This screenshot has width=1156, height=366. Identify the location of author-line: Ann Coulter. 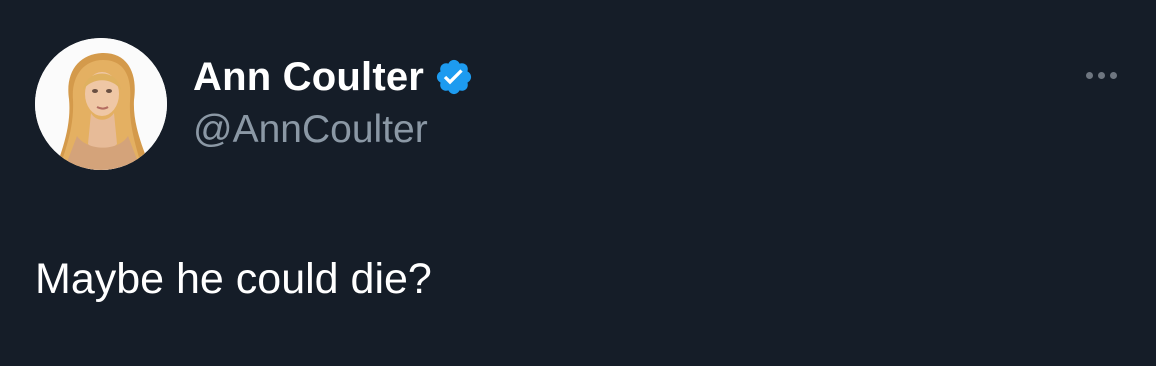
(333, 77).